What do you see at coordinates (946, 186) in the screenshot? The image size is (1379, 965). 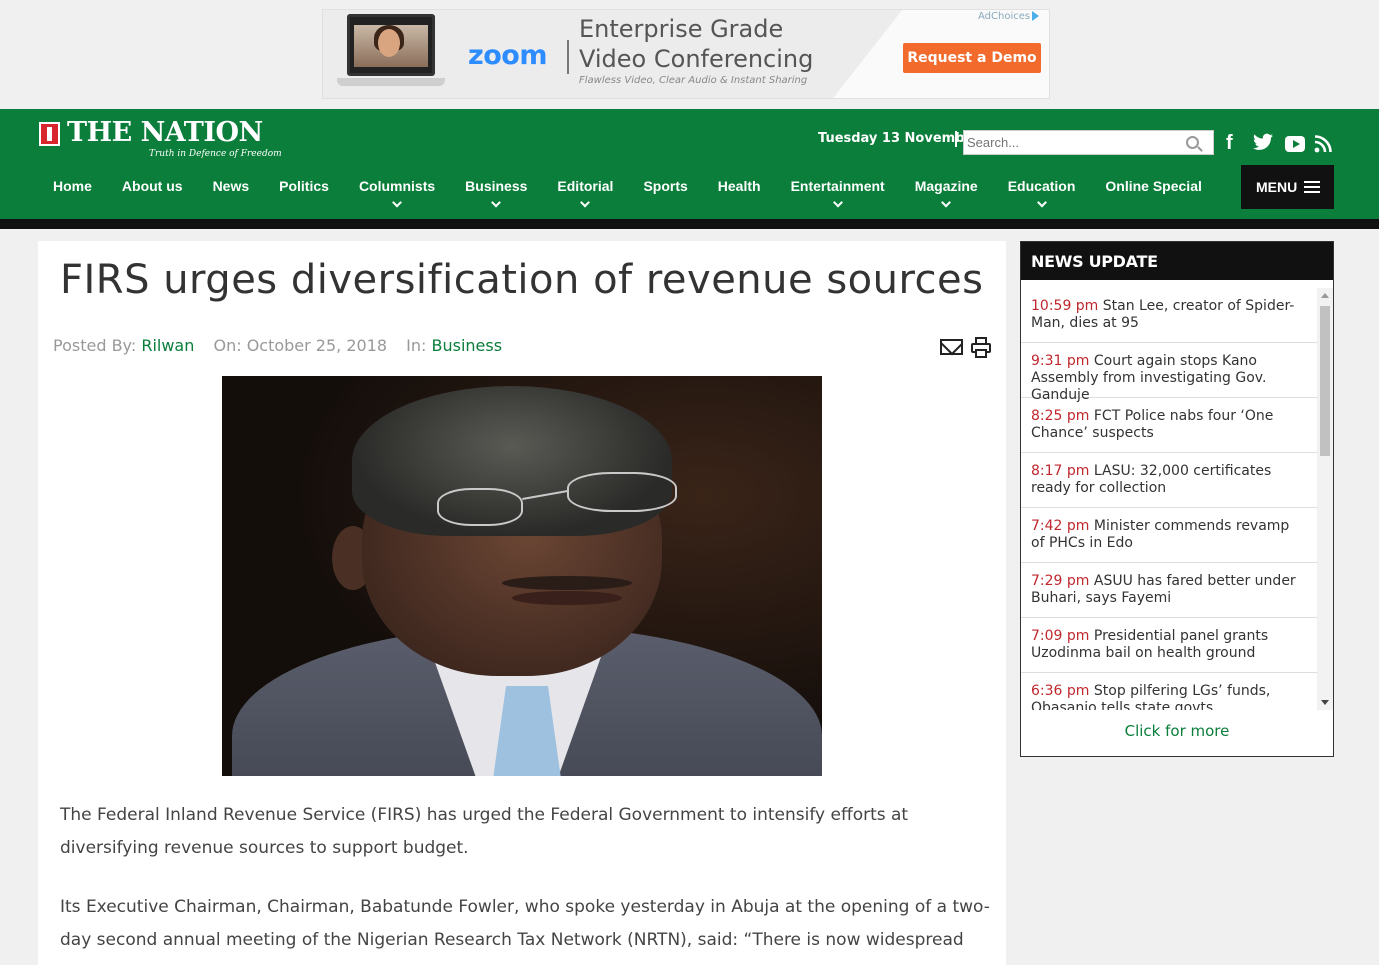 I see `nav-item-label: Magazine` at bounding box center [946, 186].